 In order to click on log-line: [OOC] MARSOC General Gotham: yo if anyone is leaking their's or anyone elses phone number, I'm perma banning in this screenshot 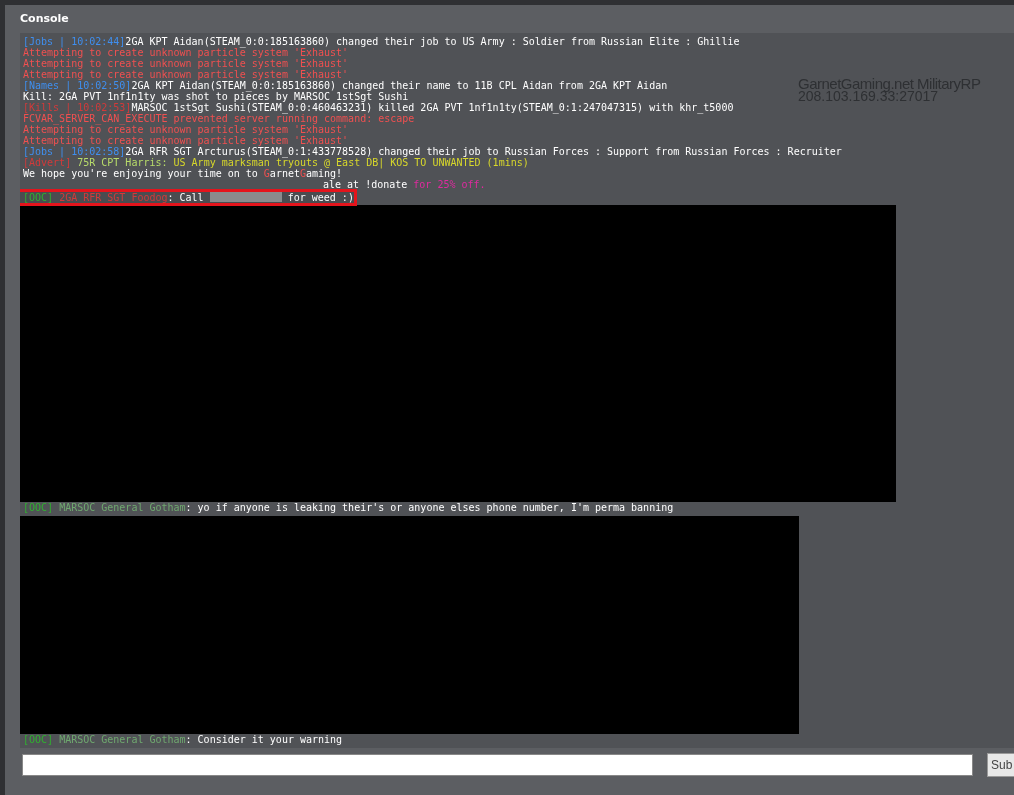, I will do `click(348, 507)`.